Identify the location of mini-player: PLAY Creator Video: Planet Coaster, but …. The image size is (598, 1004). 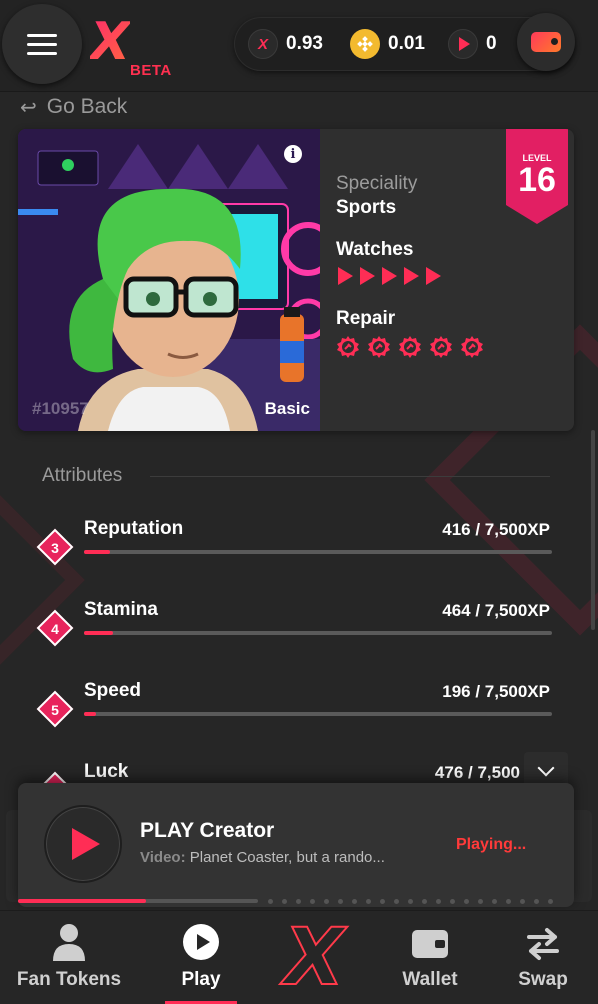
(296, 845).